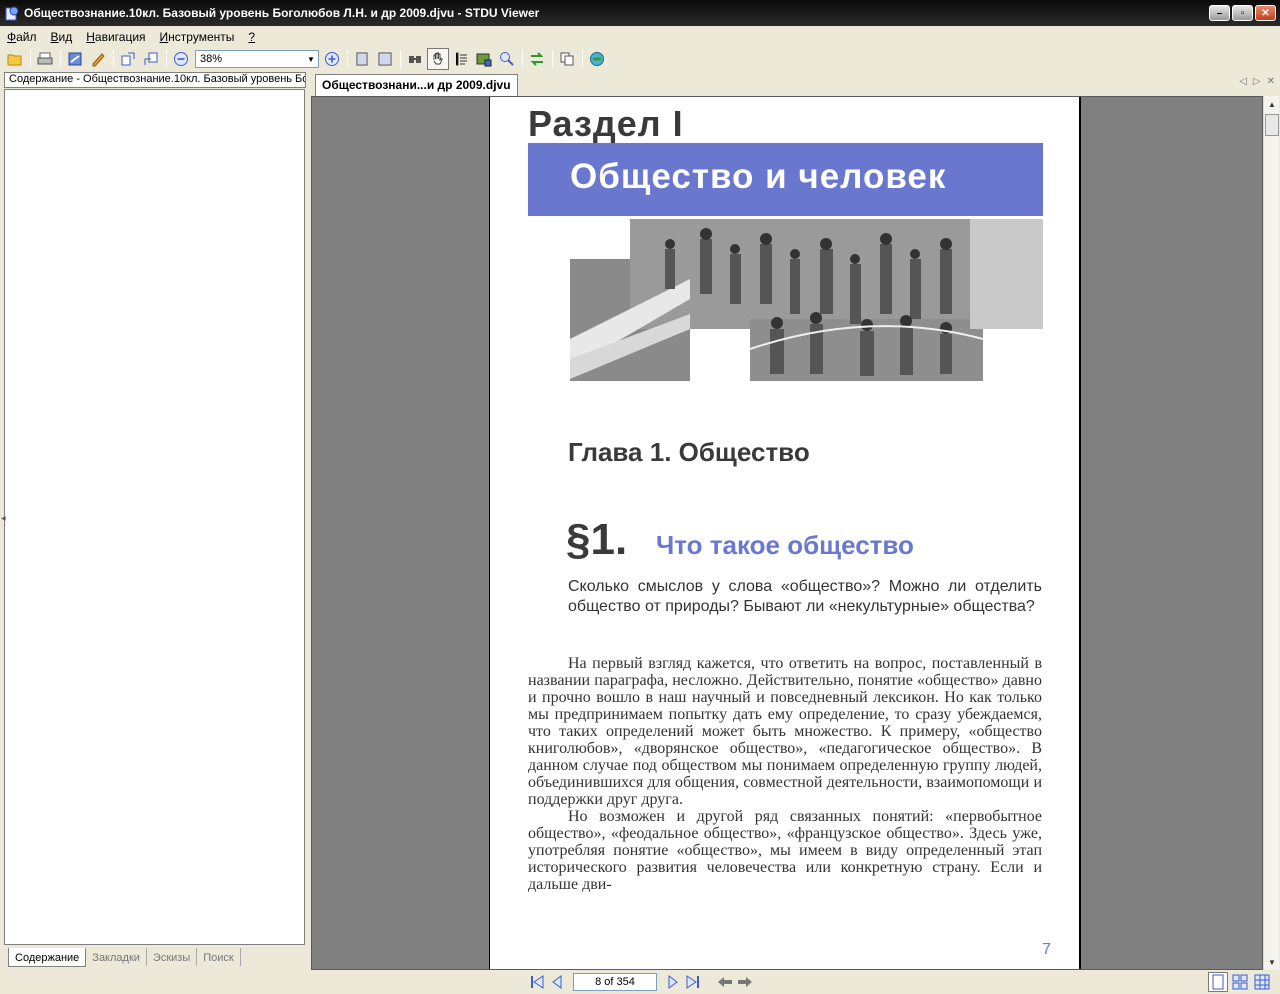 This screenshot has width=1280, height=994. What do you see at coordinates (75, 59) in the screenshot?
I see `rotate-left-icon` at bounding box center [75, 59].